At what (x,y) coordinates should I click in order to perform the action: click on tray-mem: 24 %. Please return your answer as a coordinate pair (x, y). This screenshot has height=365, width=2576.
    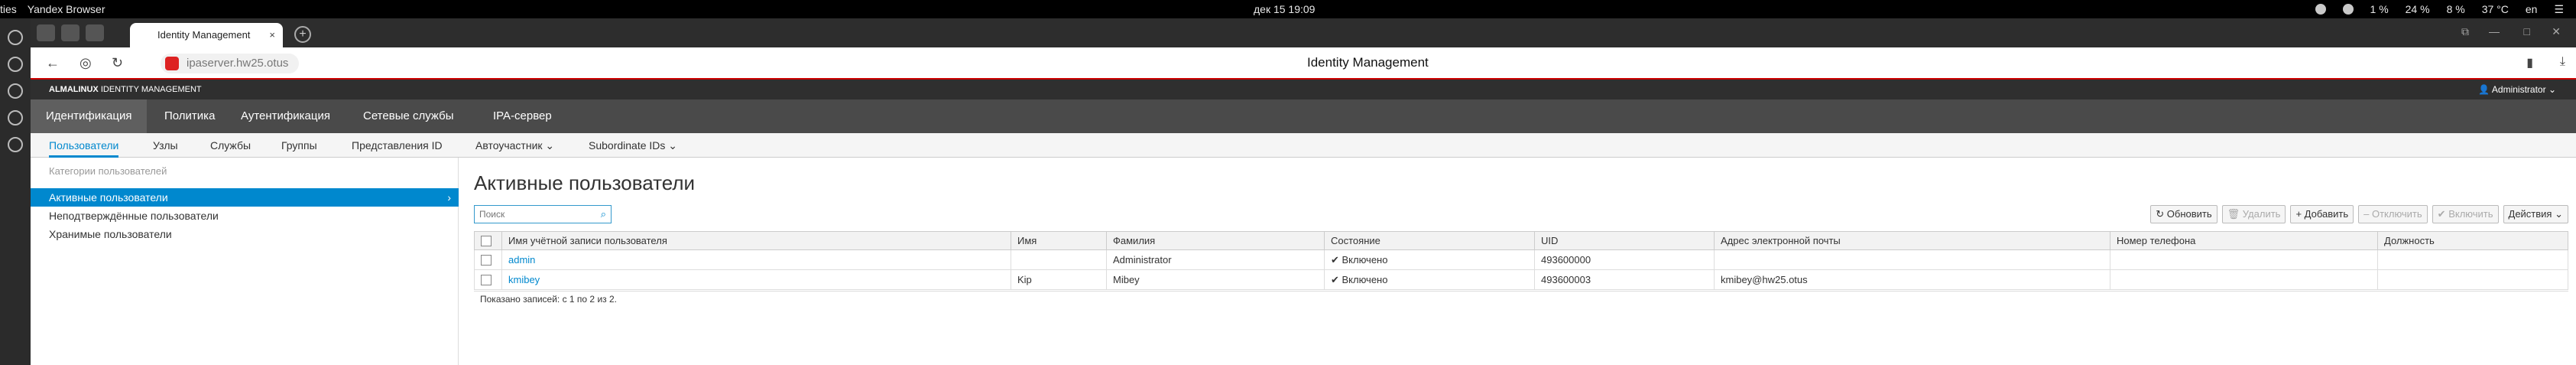
    Looking at the image, I should click on (2417, 9).